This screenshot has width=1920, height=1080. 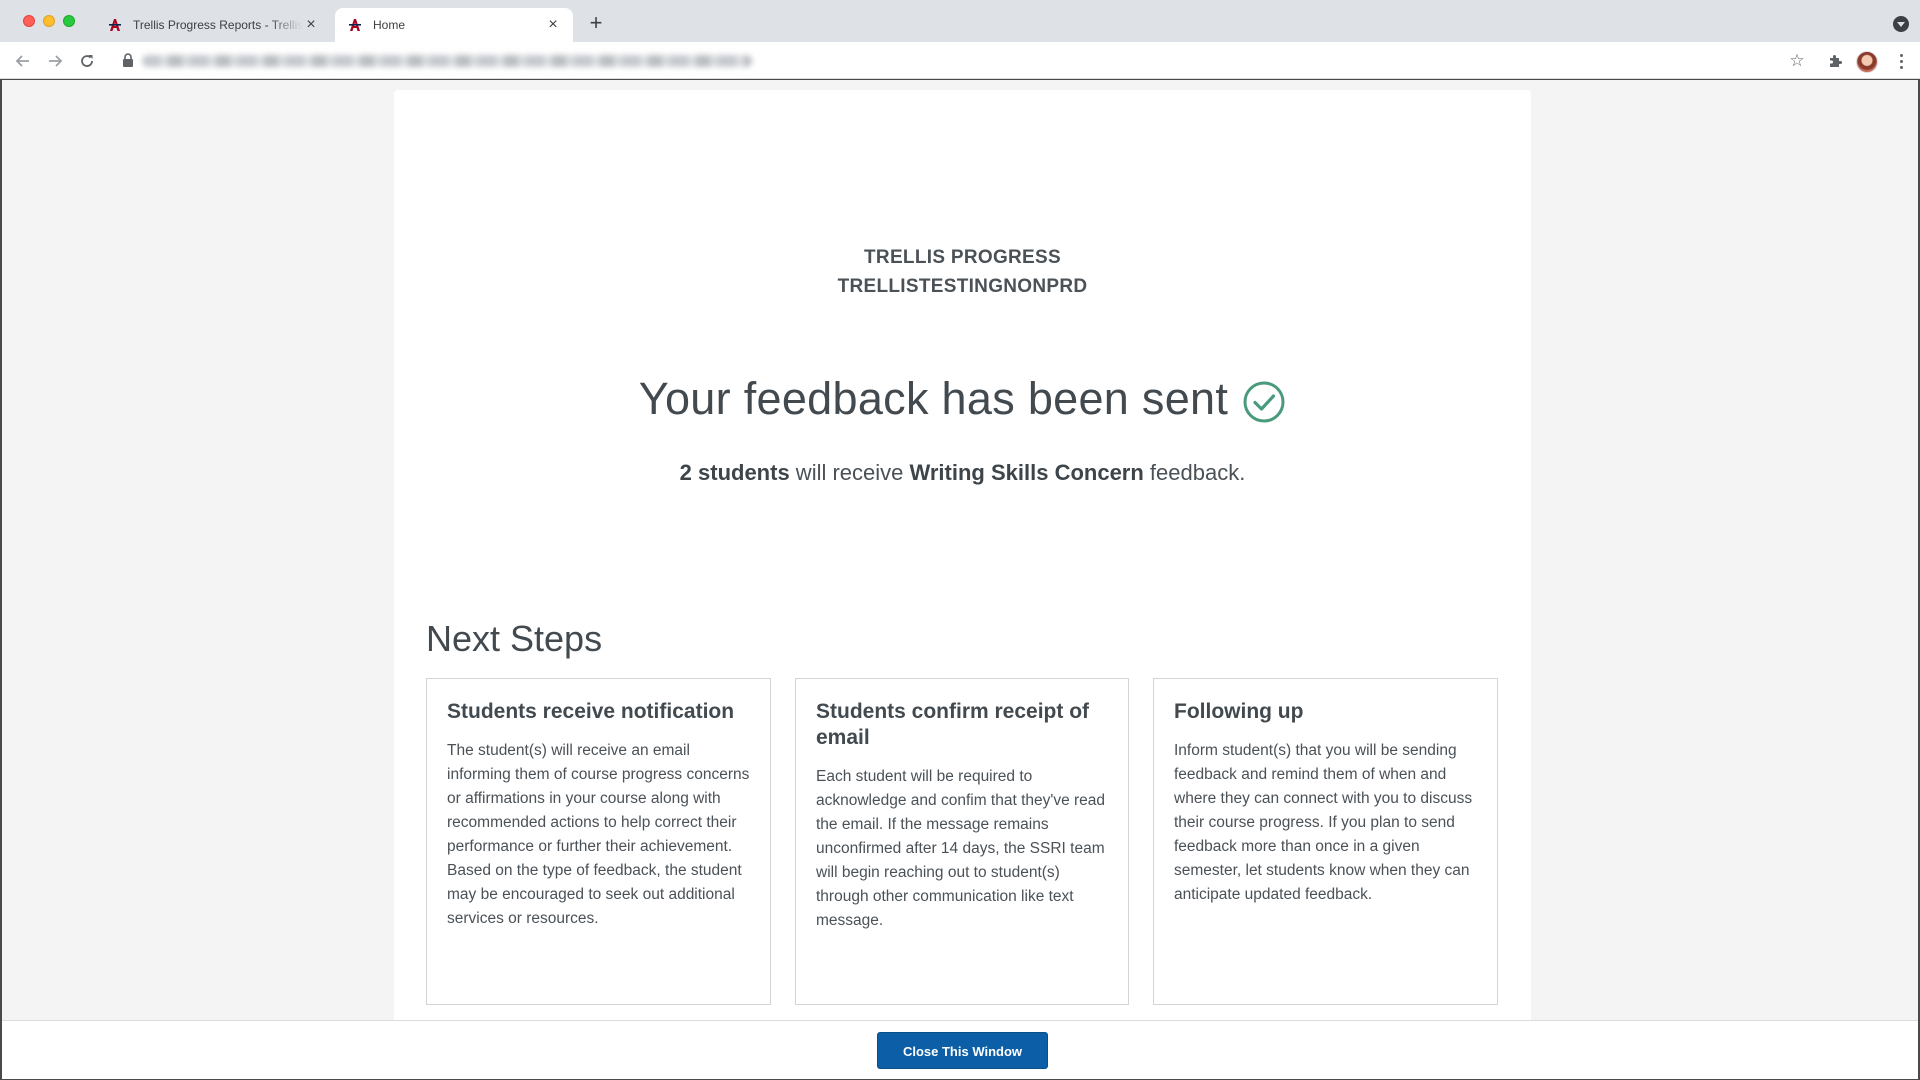 What do you see at coordinates (591, 711) in the screenshot?
I see `step-title: Students receive notification` at bounding box center [591, 711].